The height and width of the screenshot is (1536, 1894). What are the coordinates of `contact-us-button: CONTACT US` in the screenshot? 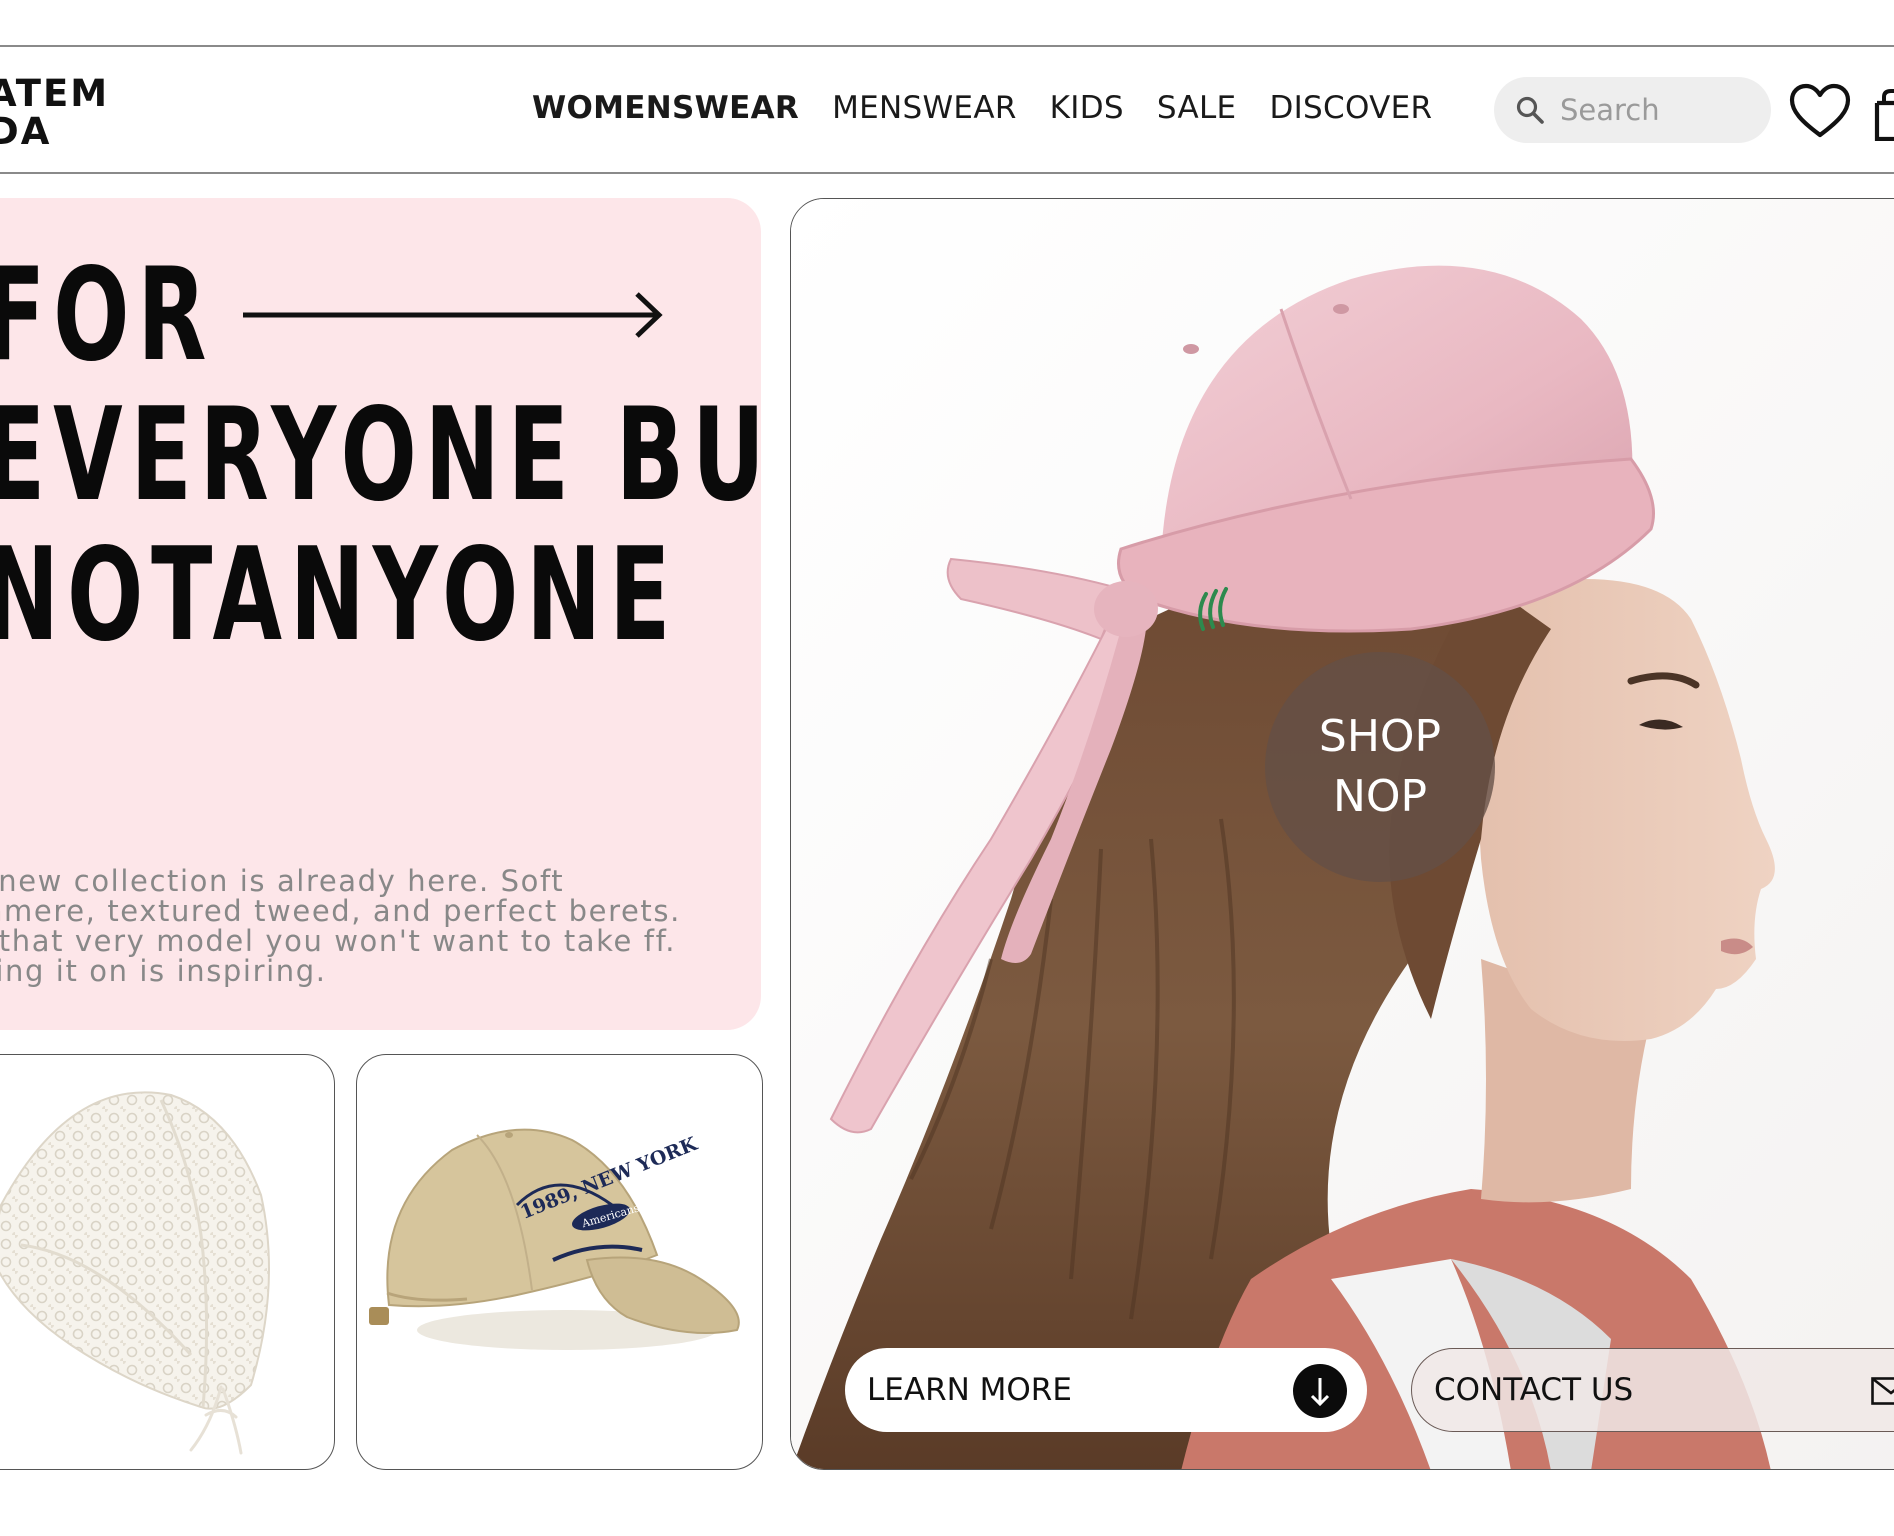 It's located at (1652, 1390).